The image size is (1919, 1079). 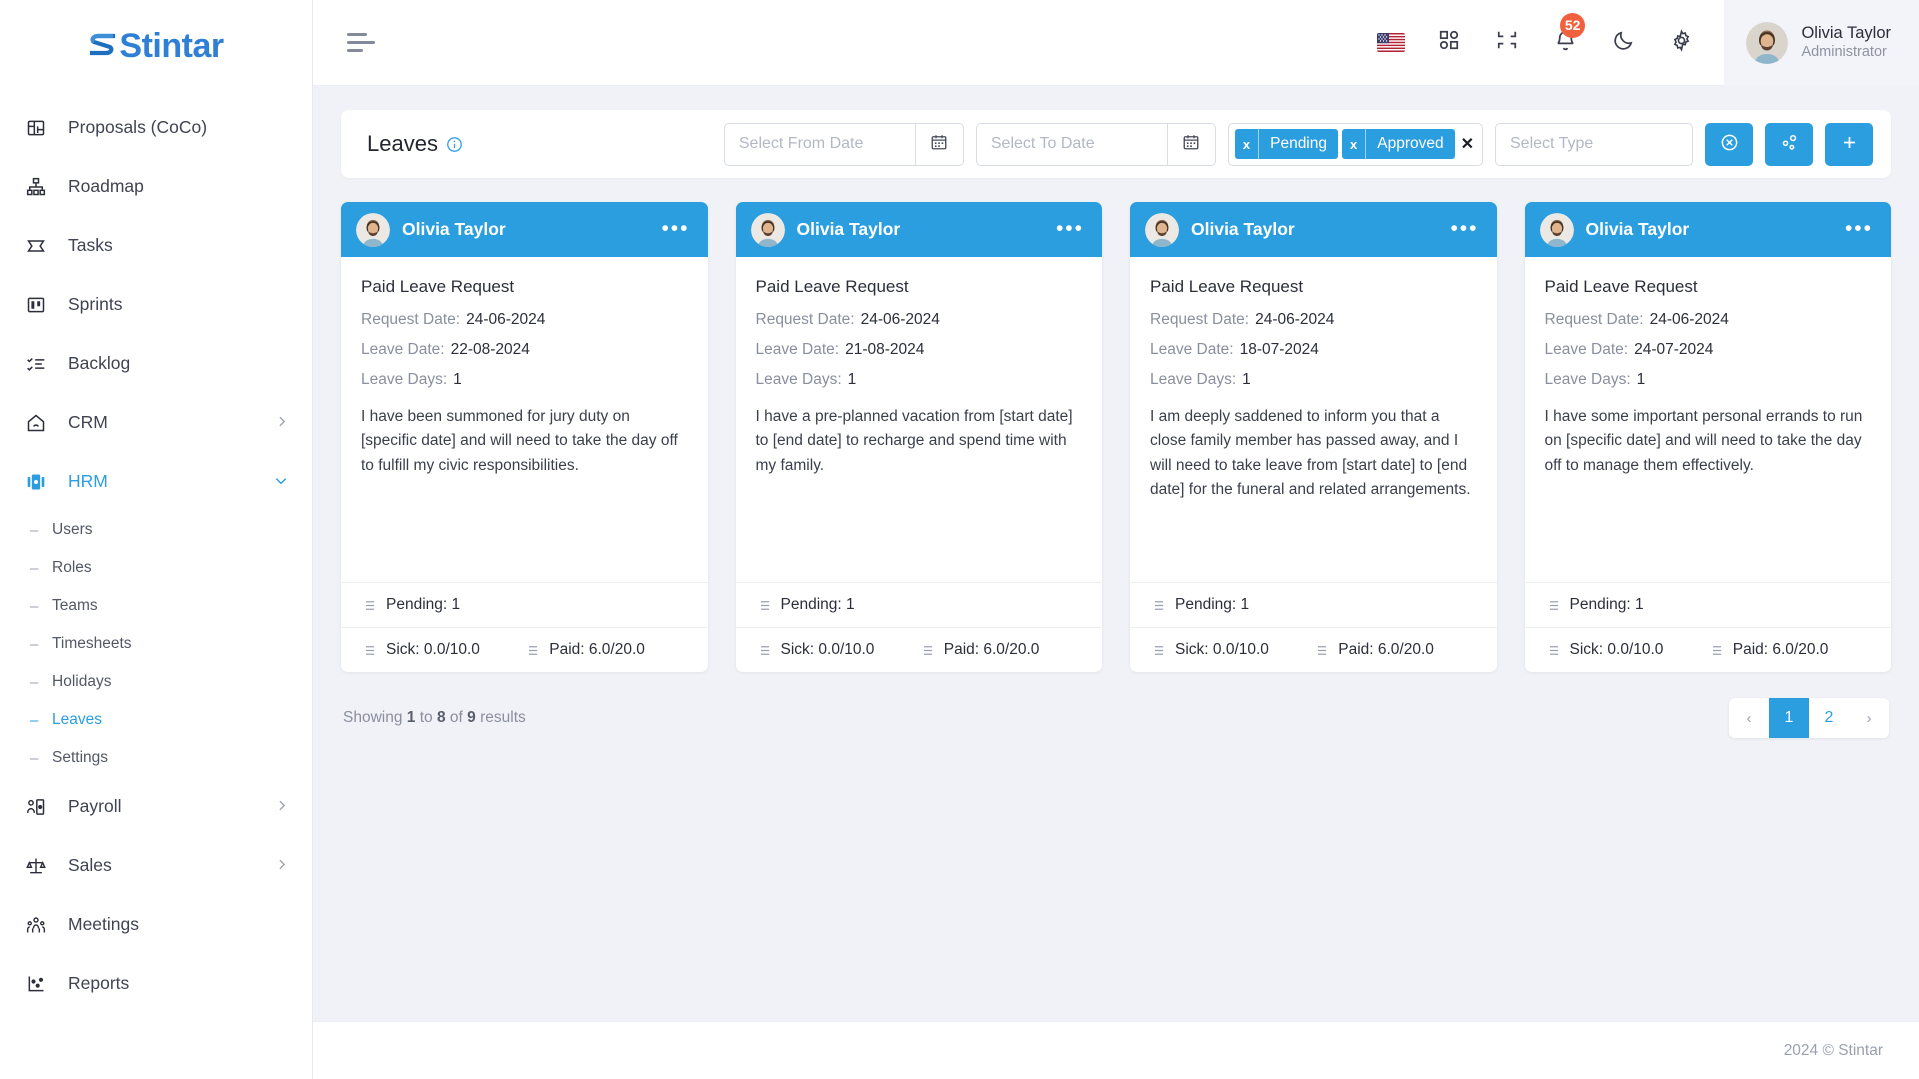 I want to click on pagination-page-2: 2, so click(x=1829, y=718).